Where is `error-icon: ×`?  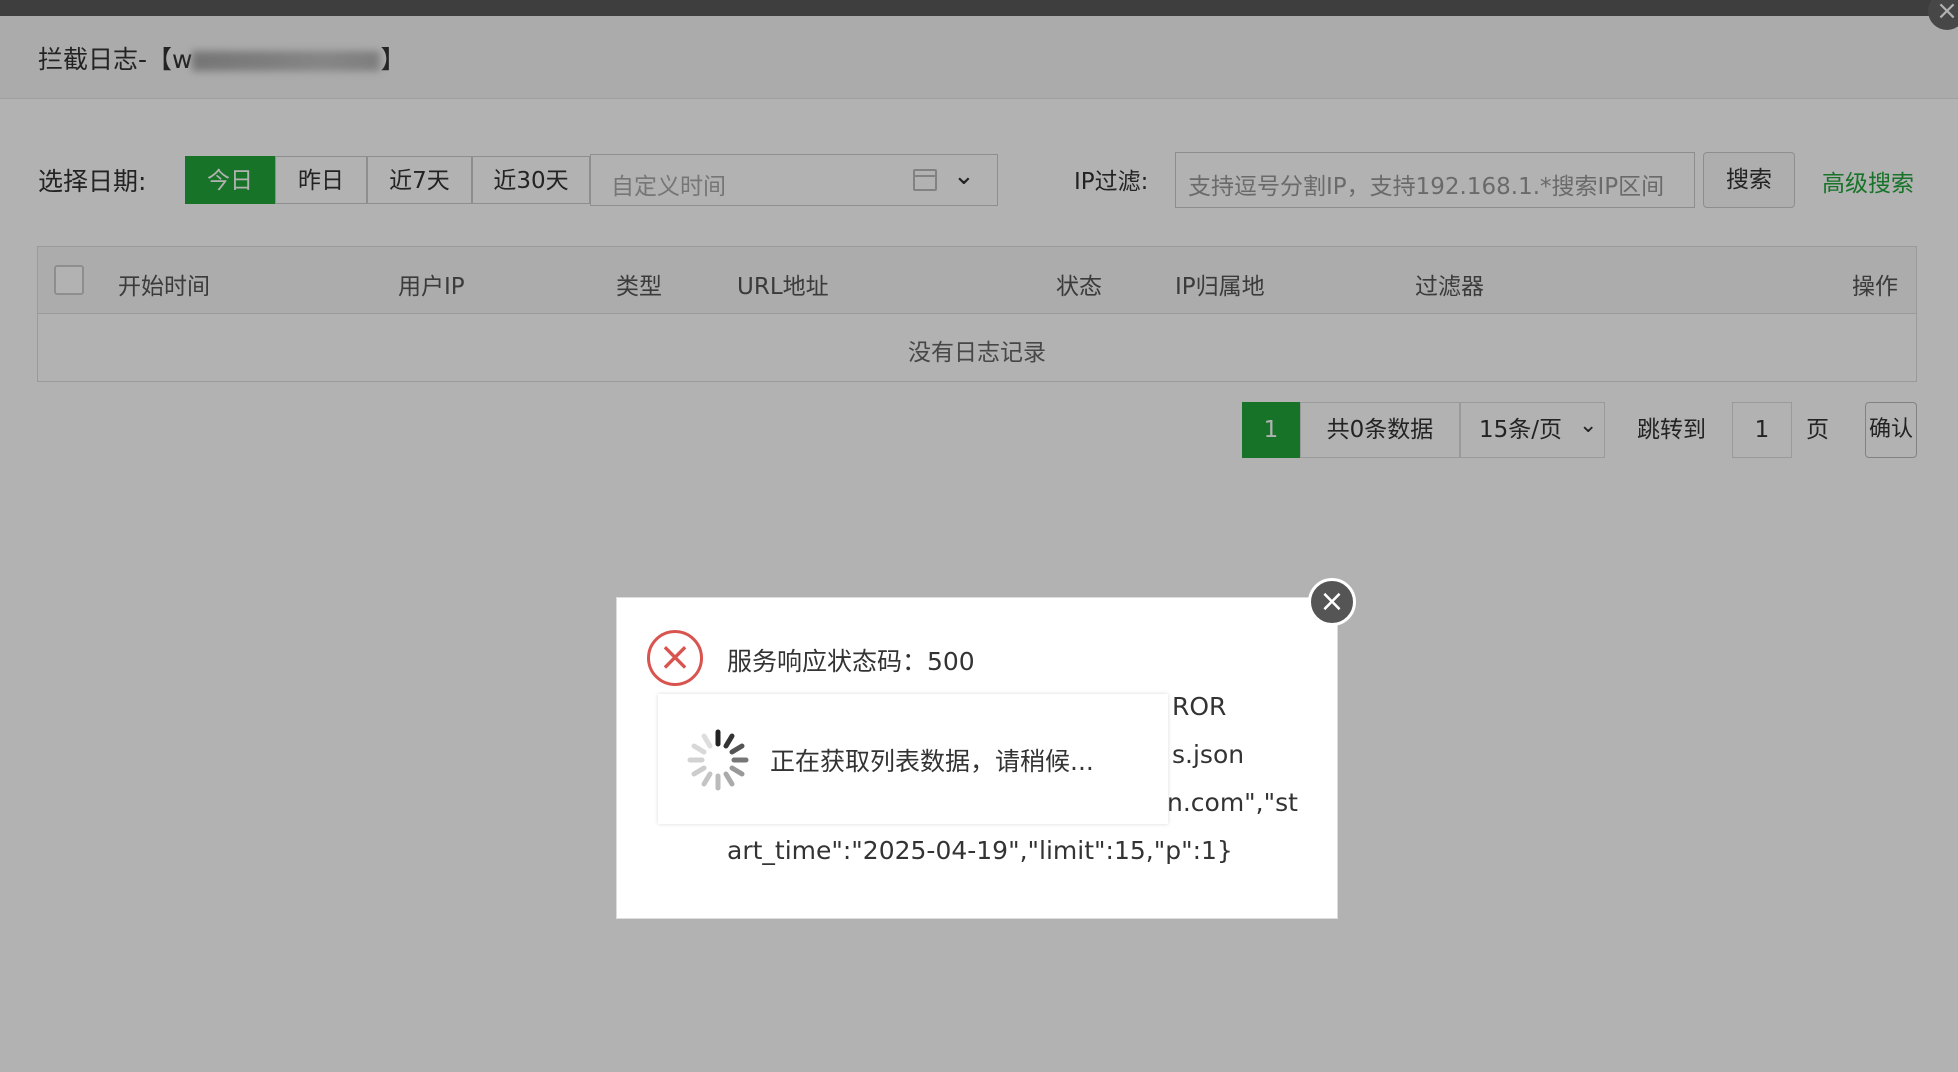
error-icon: × is located at coordinates (675, 658).